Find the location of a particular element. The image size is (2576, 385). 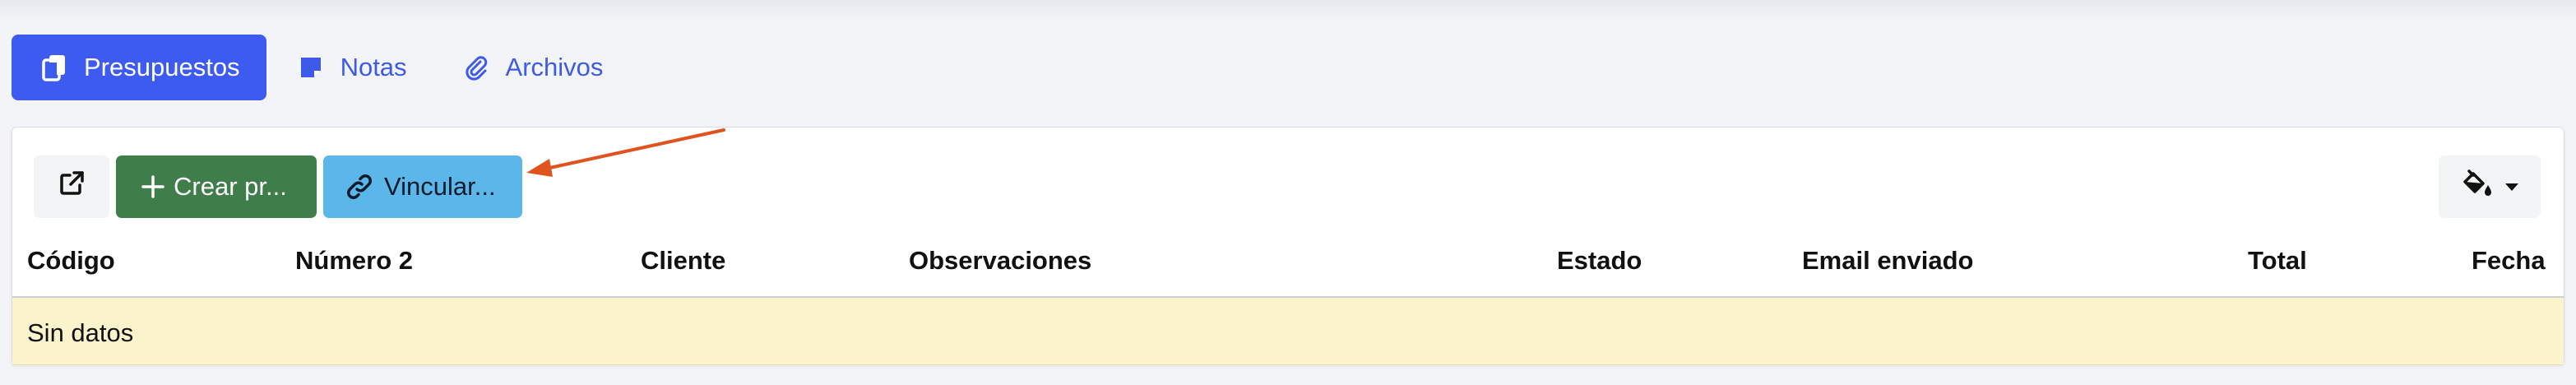

annotation-arrow is located at coordinates (626, 152).